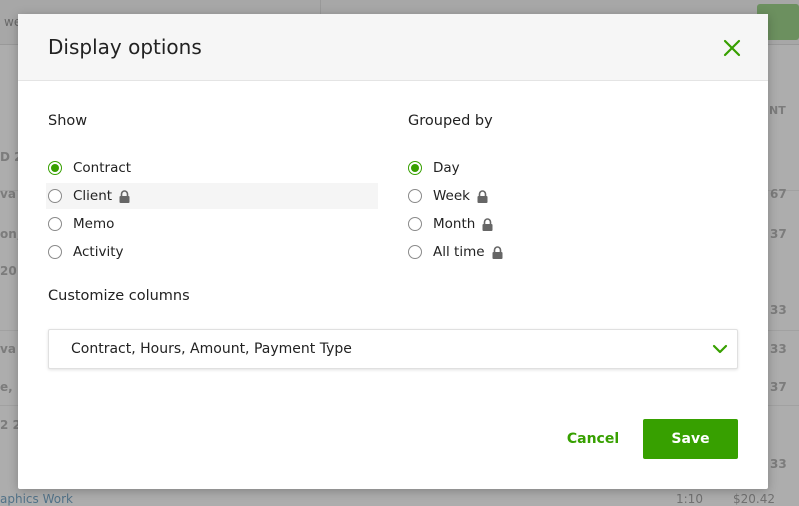 This screenshot has width=799, height=506. What do you see at coordinates (593, 439) in the screenshot?
I see `cancel-button: Cancel` at bounding box center [593, 439].